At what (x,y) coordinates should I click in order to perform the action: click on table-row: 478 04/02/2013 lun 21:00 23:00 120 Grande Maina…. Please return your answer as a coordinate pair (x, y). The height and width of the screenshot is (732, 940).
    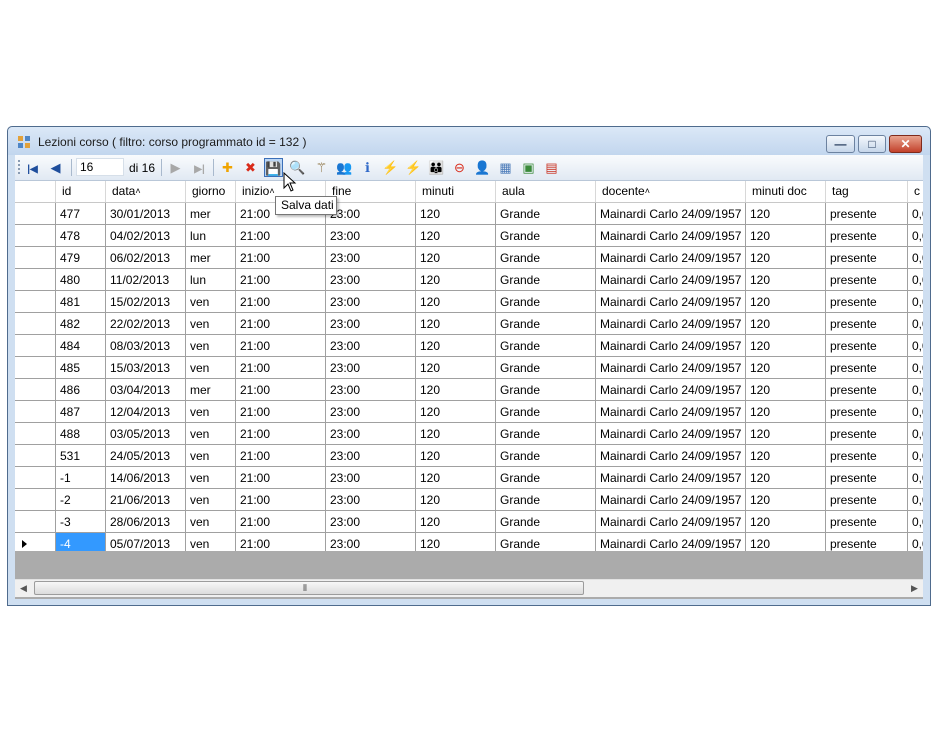
    Looking at the image, I should click on (469, 236).